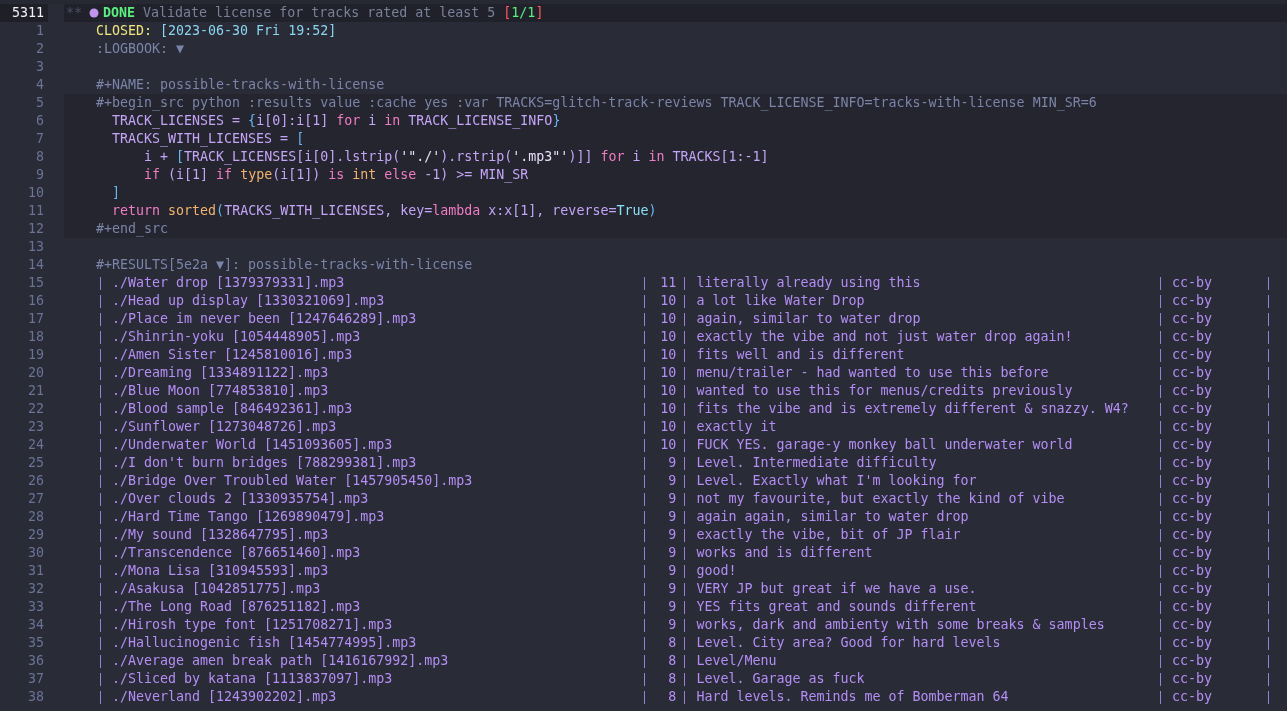 This screenshot has width=1287, height=711. What do you see at coordinates (40, 49) in the screenshot?
I see `line-number: 2` at bounding box center [40, 49].